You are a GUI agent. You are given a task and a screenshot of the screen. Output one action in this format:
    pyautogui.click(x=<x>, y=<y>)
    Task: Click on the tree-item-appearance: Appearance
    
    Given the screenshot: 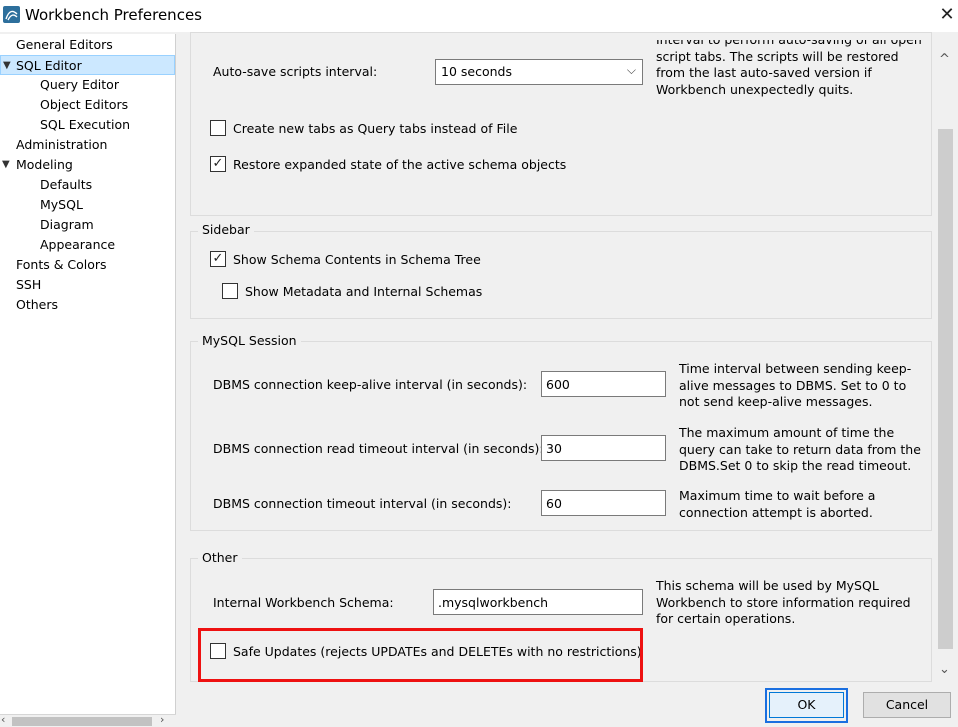 What is the action you would take?
    pyautogui.click(x=77, y=245)
    